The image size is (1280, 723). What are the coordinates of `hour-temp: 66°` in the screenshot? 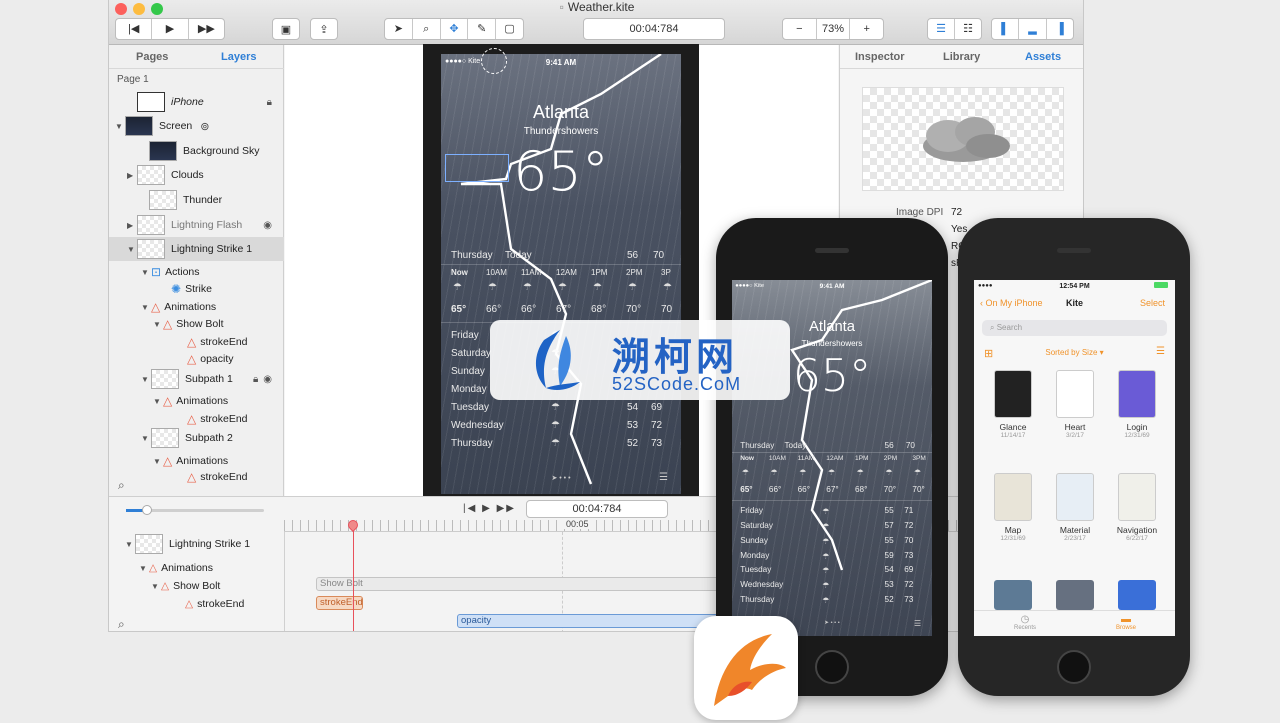 It's located at (775, 489).